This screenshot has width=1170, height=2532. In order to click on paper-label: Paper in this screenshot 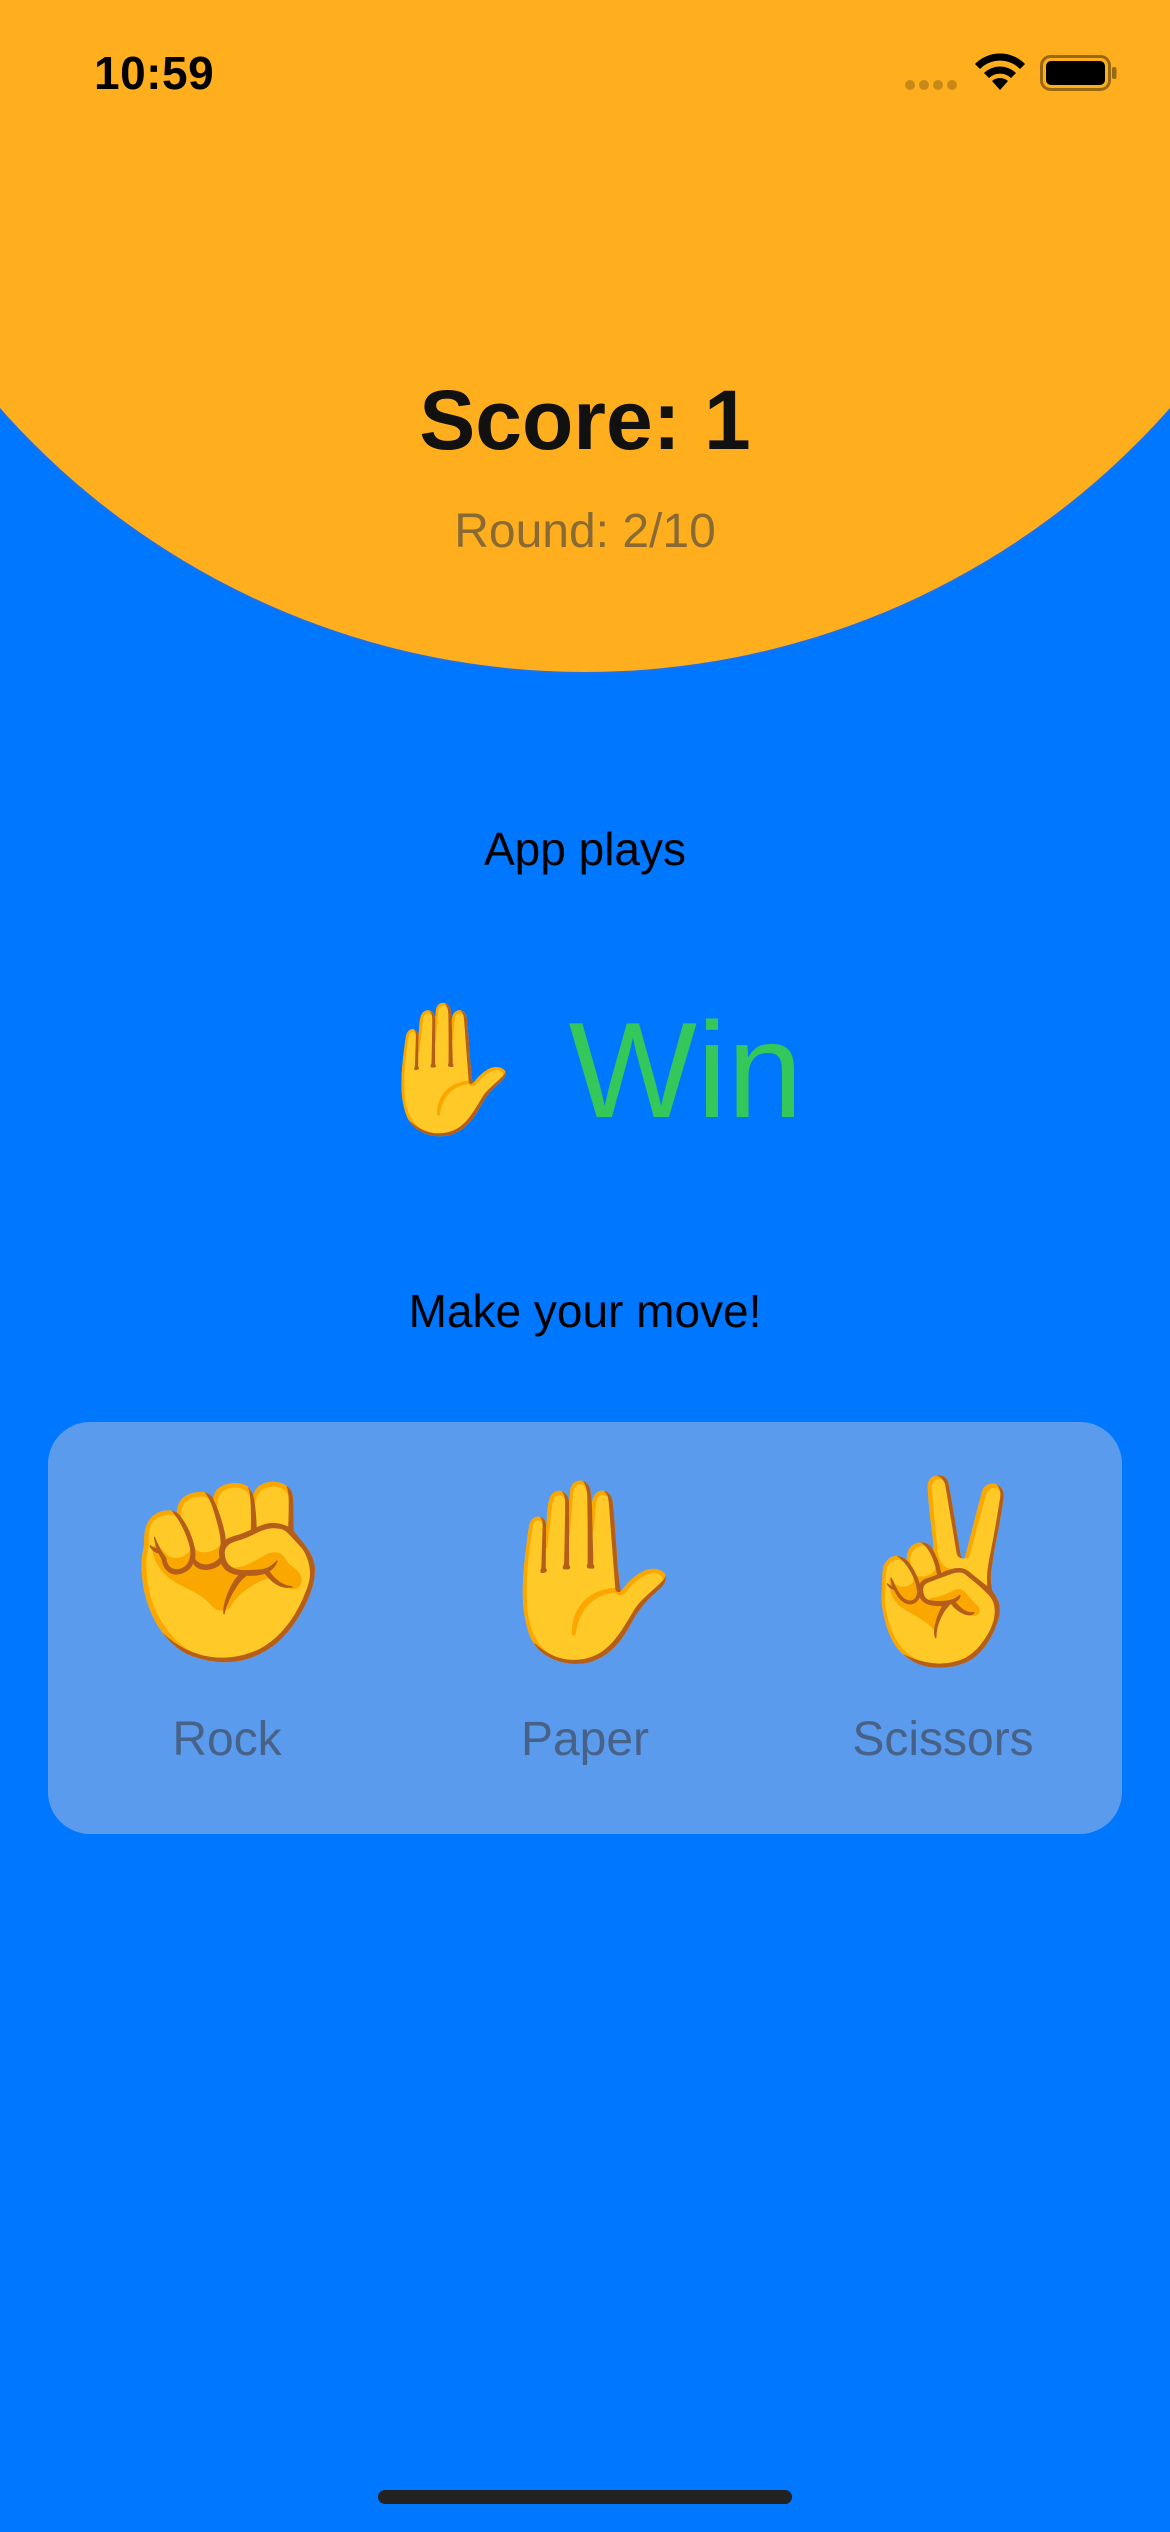, I will do `click(585, 1739)`.